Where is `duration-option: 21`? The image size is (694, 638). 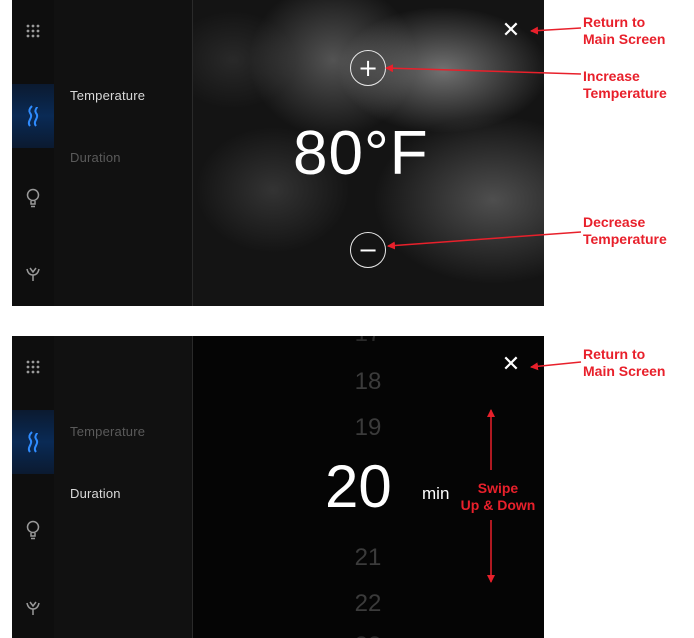 duration-option: 21 is located at coordinates (368, 558).